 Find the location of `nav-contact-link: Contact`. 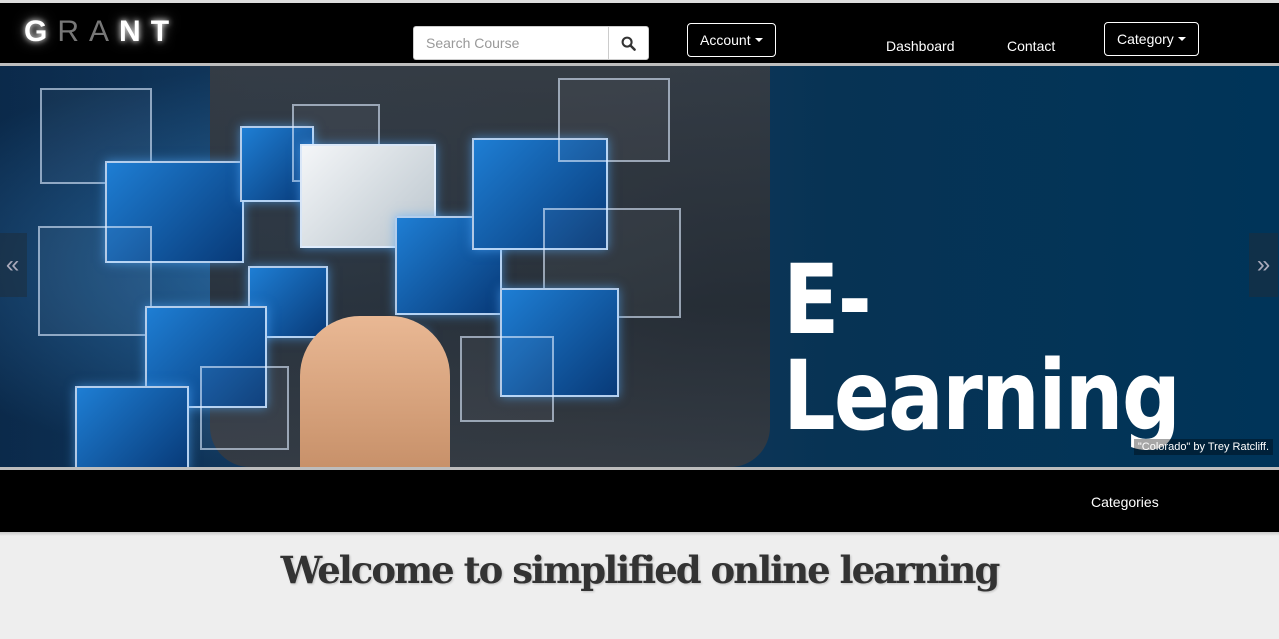

nav-contact-link: Contact is located at coordinates (1031, 46).